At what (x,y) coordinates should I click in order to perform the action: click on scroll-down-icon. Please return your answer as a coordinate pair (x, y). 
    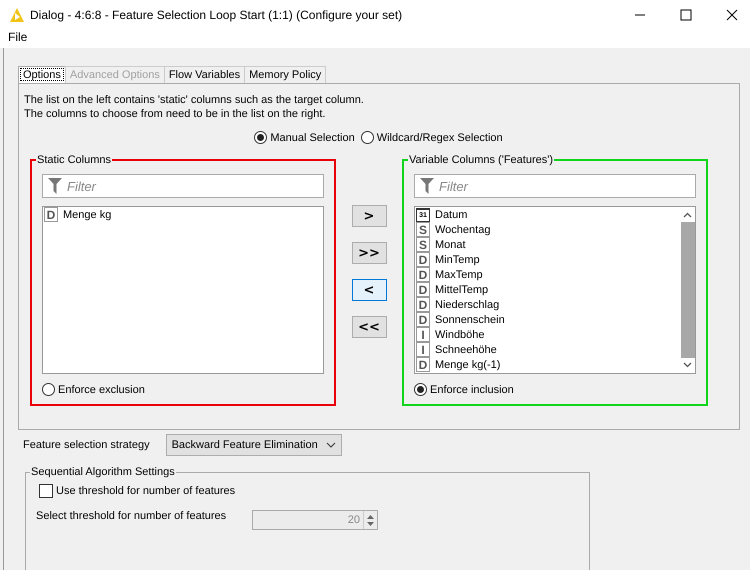
    Looking at the image, I should click on (687, 365).